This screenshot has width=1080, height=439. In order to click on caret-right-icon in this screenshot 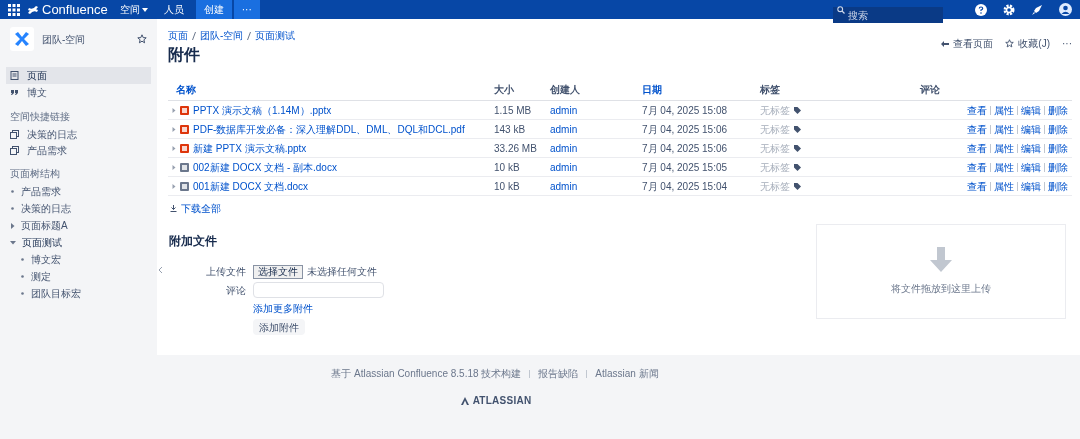, I will do `click(12, 225)`.